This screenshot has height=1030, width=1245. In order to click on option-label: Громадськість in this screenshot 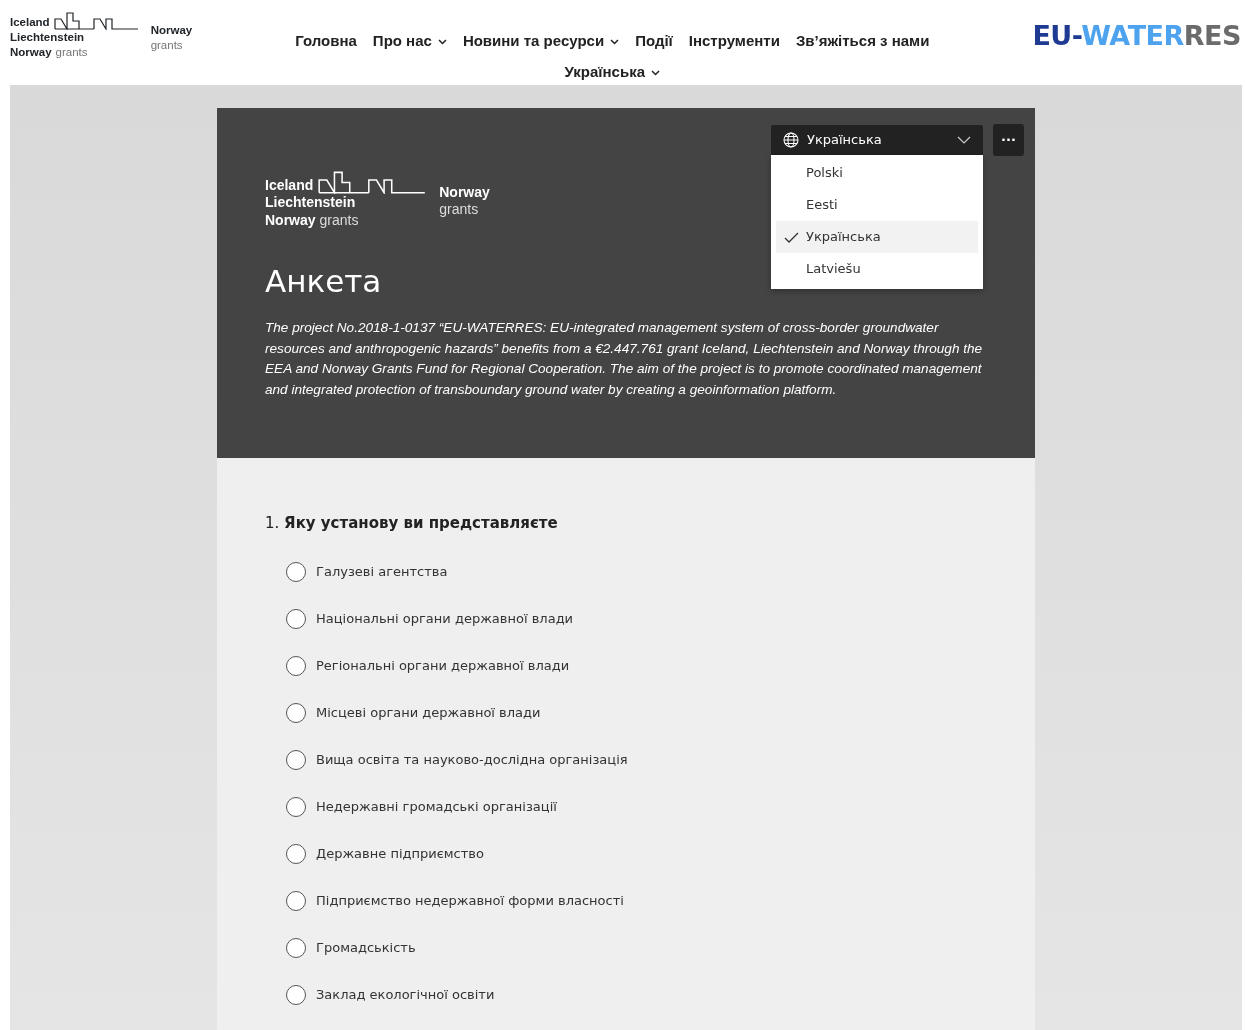, I will do `click(366, 948)`.